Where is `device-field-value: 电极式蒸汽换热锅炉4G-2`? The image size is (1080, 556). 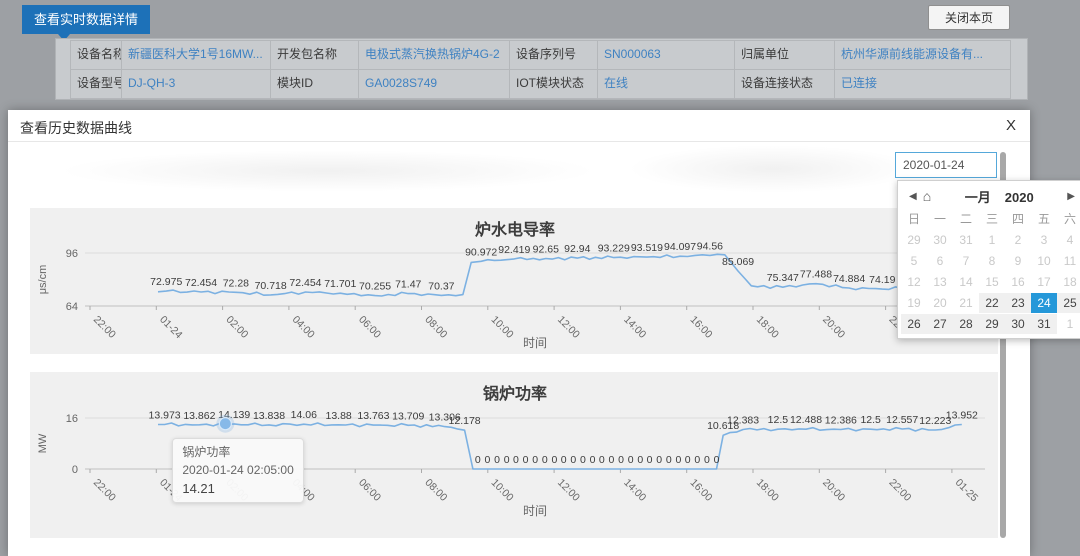 device-field-value: 电极式蒸汽换热锅炉4G-2 is located at coordinates (434, 55).